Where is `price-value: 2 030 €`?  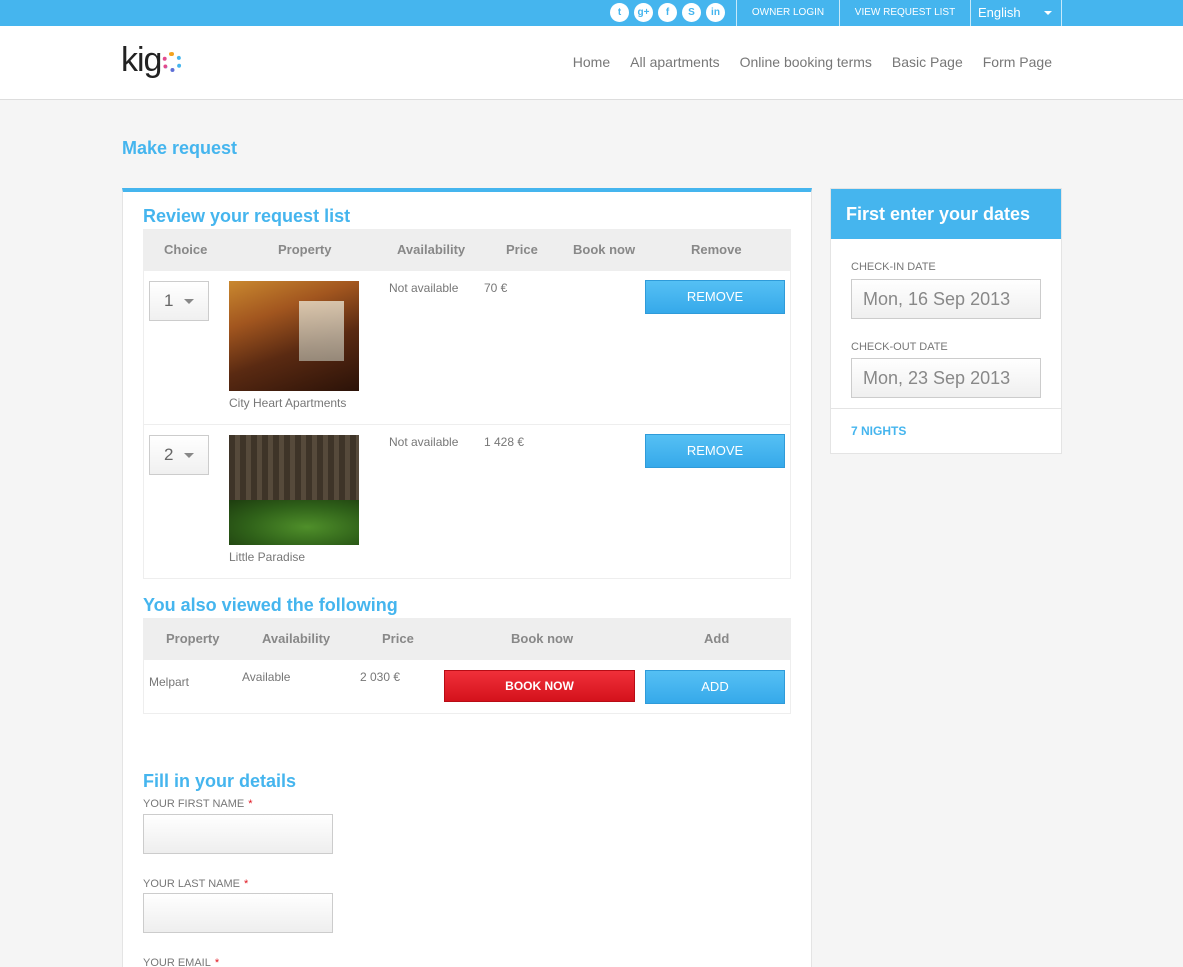 price-value: 2 030 € is located at coordinates (380, 677).